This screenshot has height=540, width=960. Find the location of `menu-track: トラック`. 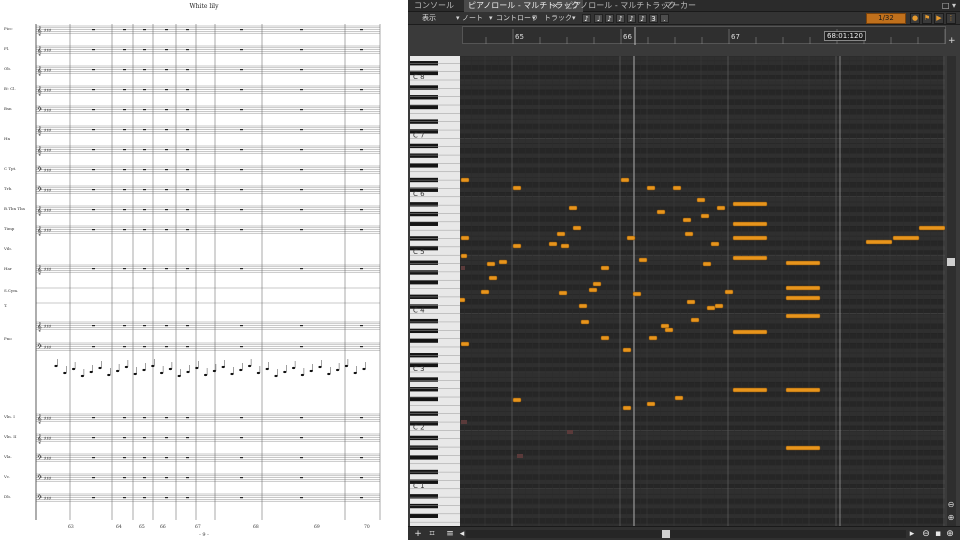

menu-track: トラック is located at coordinates (558, 18).